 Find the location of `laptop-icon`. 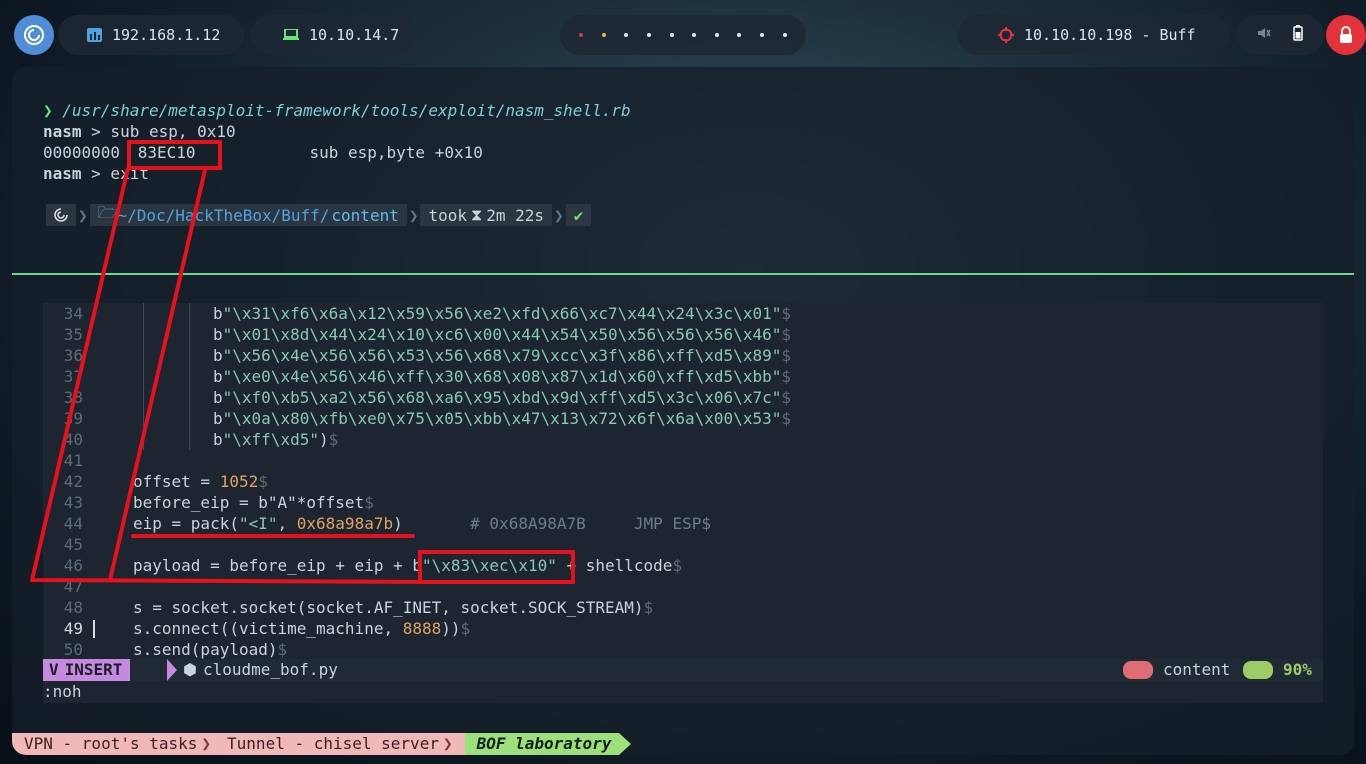

laptop-icon is located at coordinates (291, 35).